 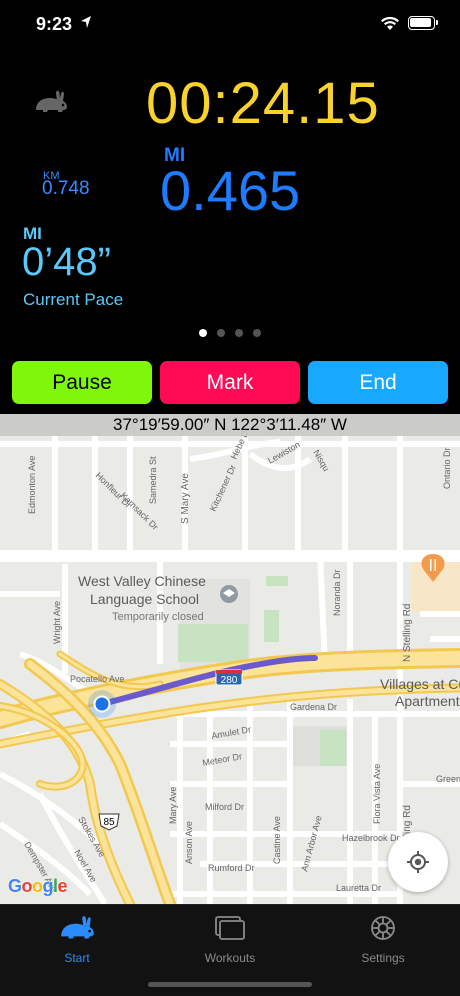 I want to click on current-location-marker, so click(x=102, y=704).